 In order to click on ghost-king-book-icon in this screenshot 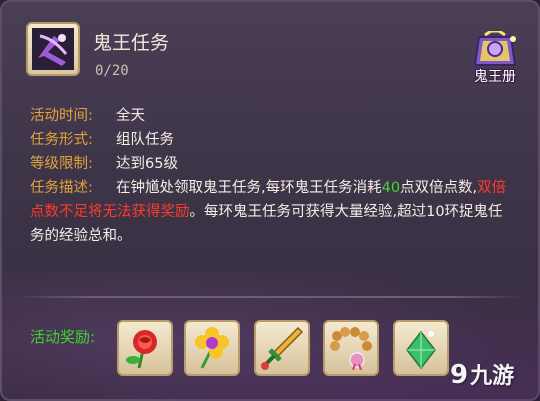, I will do `click(495, 47)`.